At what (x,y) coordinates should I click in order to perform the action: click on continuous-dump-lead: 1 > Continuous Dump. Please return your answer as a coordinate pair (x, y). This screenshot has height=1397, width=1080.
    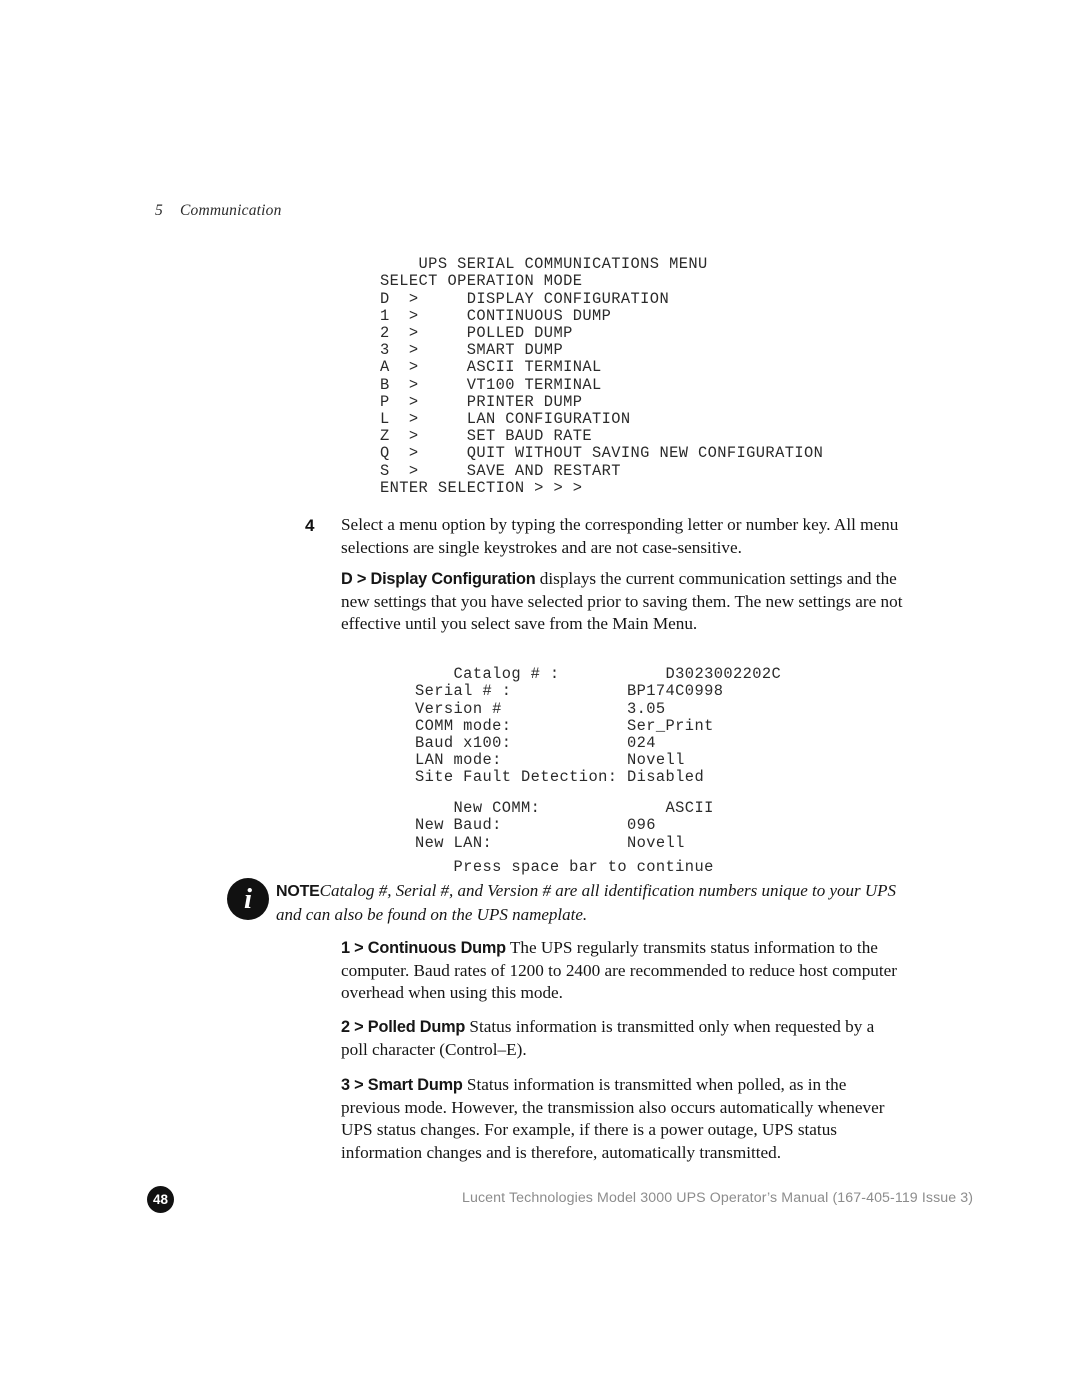
    Looking at the image, I should click on (423, 948).